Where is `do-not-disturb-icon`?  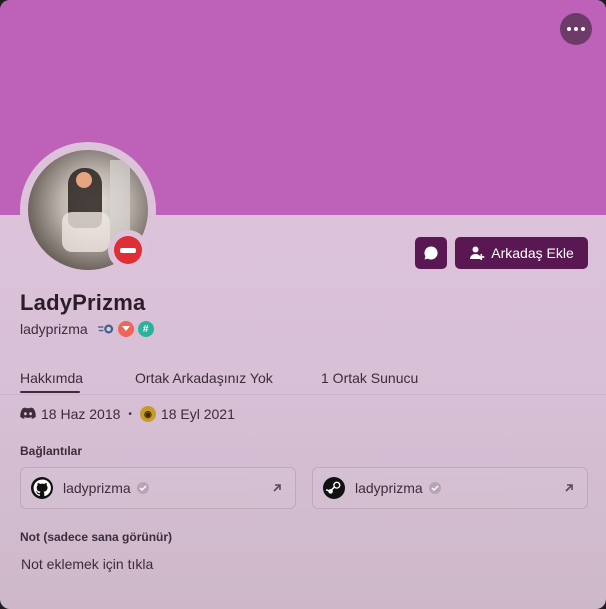 do-not-disturb-icon is located at coordinates (128, 250).